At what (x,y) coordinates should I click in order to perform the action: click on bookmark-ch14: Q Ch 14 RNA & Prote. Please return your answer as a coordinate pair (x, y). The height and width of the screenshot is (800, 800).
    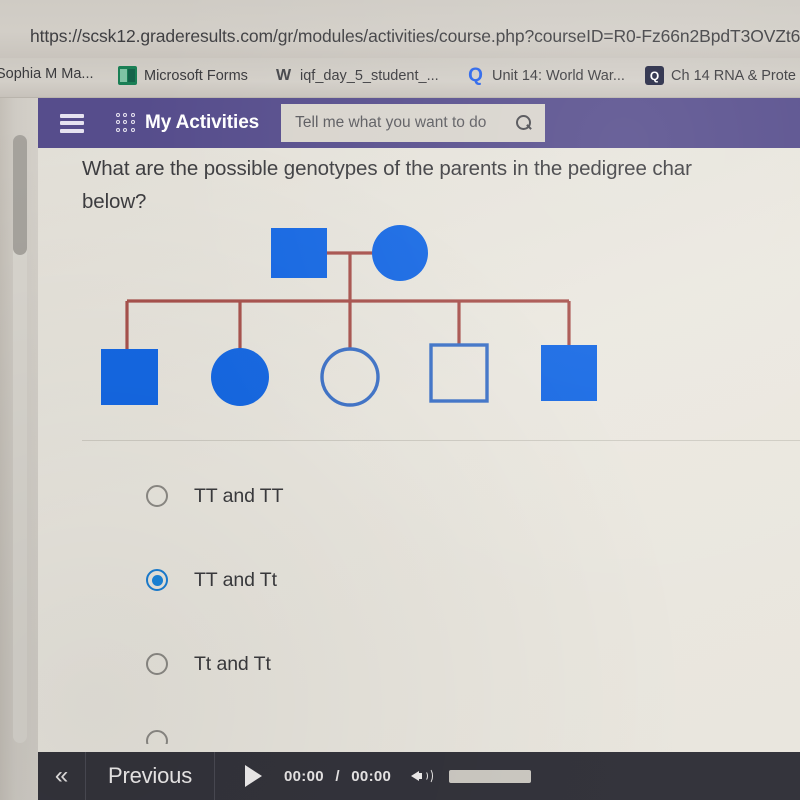
    Looking at the image, I should click on (720, 75).